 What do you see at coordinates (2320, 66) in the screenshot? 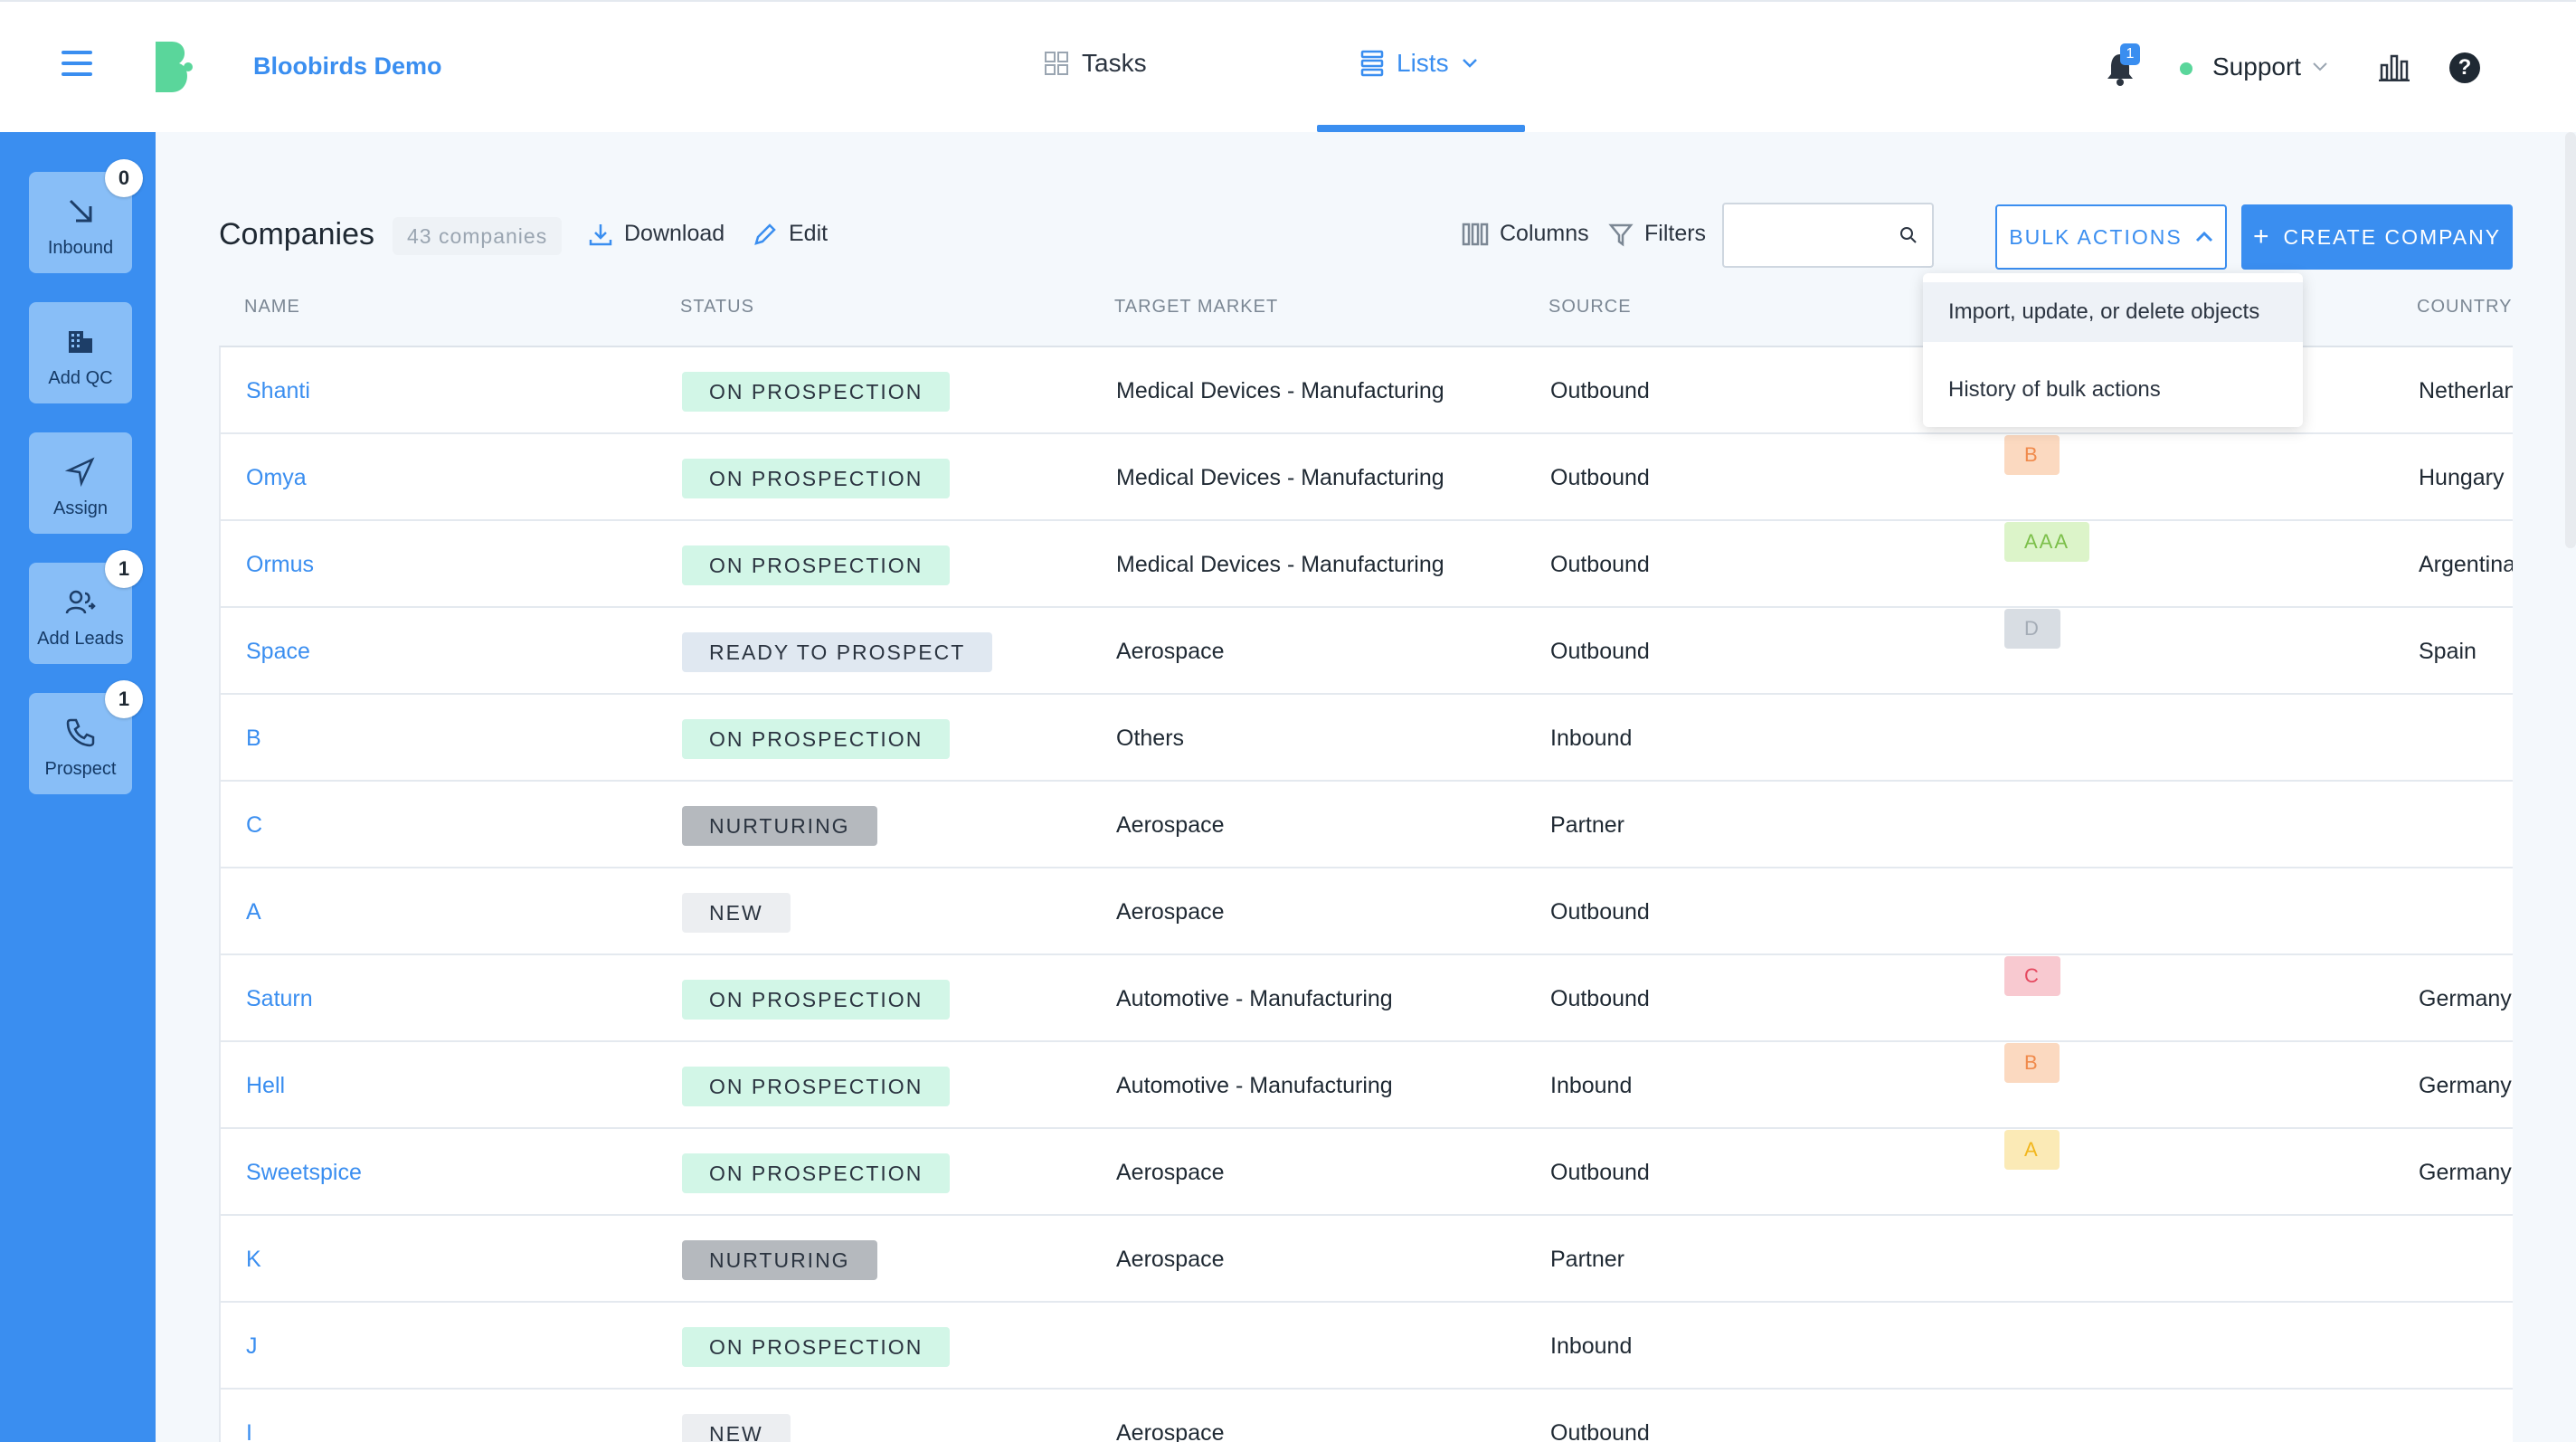
I see `chevron-down-icon` at bounding box center [2320, 66].